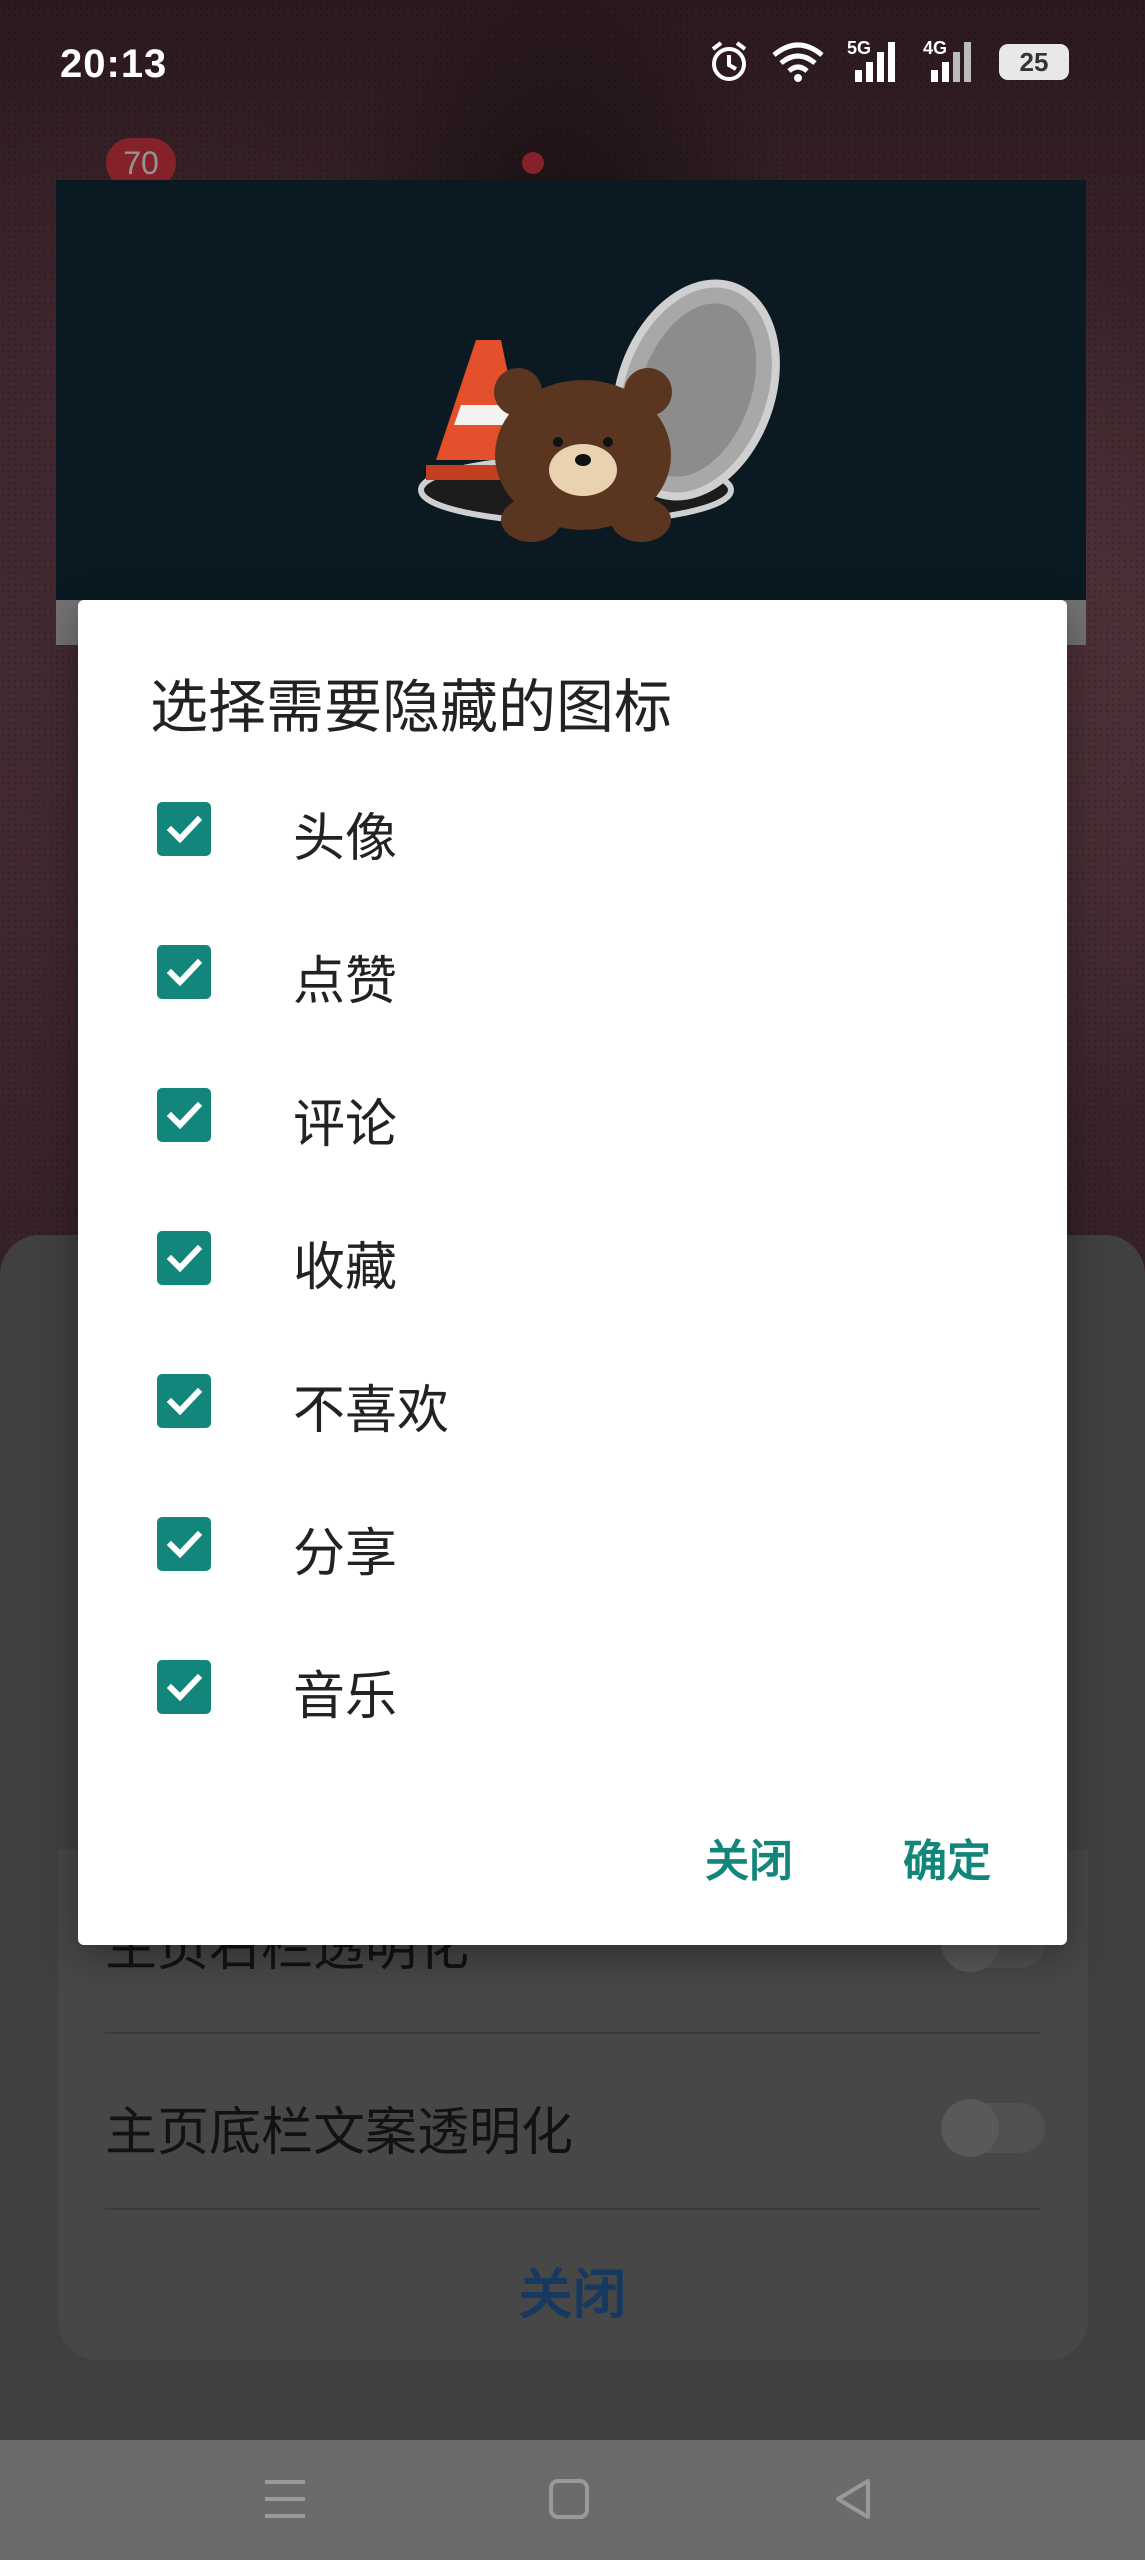 Image resolution: width=1145 pixels, height=2560 pixels. What do you see at coordinates (345, 1125) in the screenshot?
I see `option-label: 评论` at bounding box center [345, 1125].